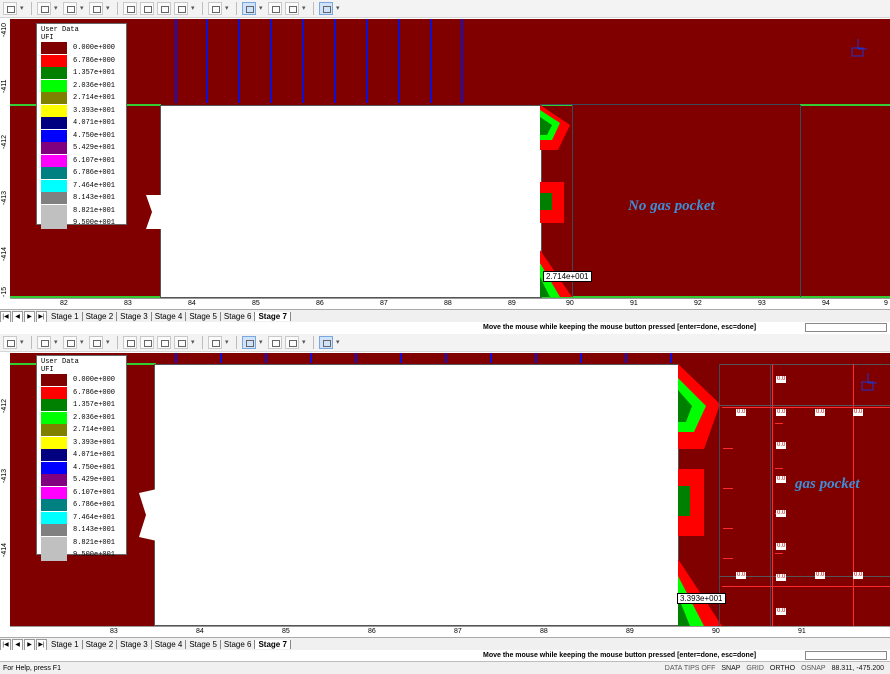 This screenshot has height=674, width=890. What do you see at coordinates (690, 668) in the screenshot?
I see `data-tips-toggle: DATA TIPS OFF` at bounding box center [690, 668].